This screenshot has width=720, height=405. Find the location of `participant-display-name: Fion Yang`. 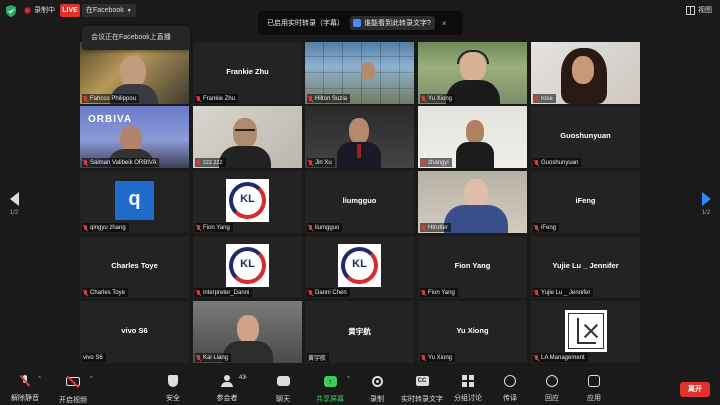

participant-display-name: Fion Yang is located at coordinates (472, 265).